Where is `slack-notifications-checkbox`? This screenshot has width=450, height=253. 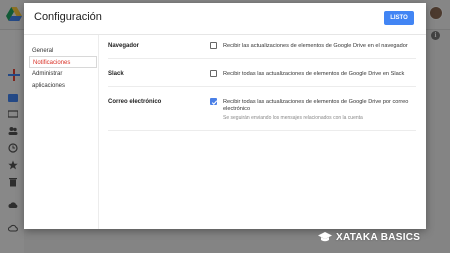
slack-notifications-checkbox is located at coordinates (213, 73).